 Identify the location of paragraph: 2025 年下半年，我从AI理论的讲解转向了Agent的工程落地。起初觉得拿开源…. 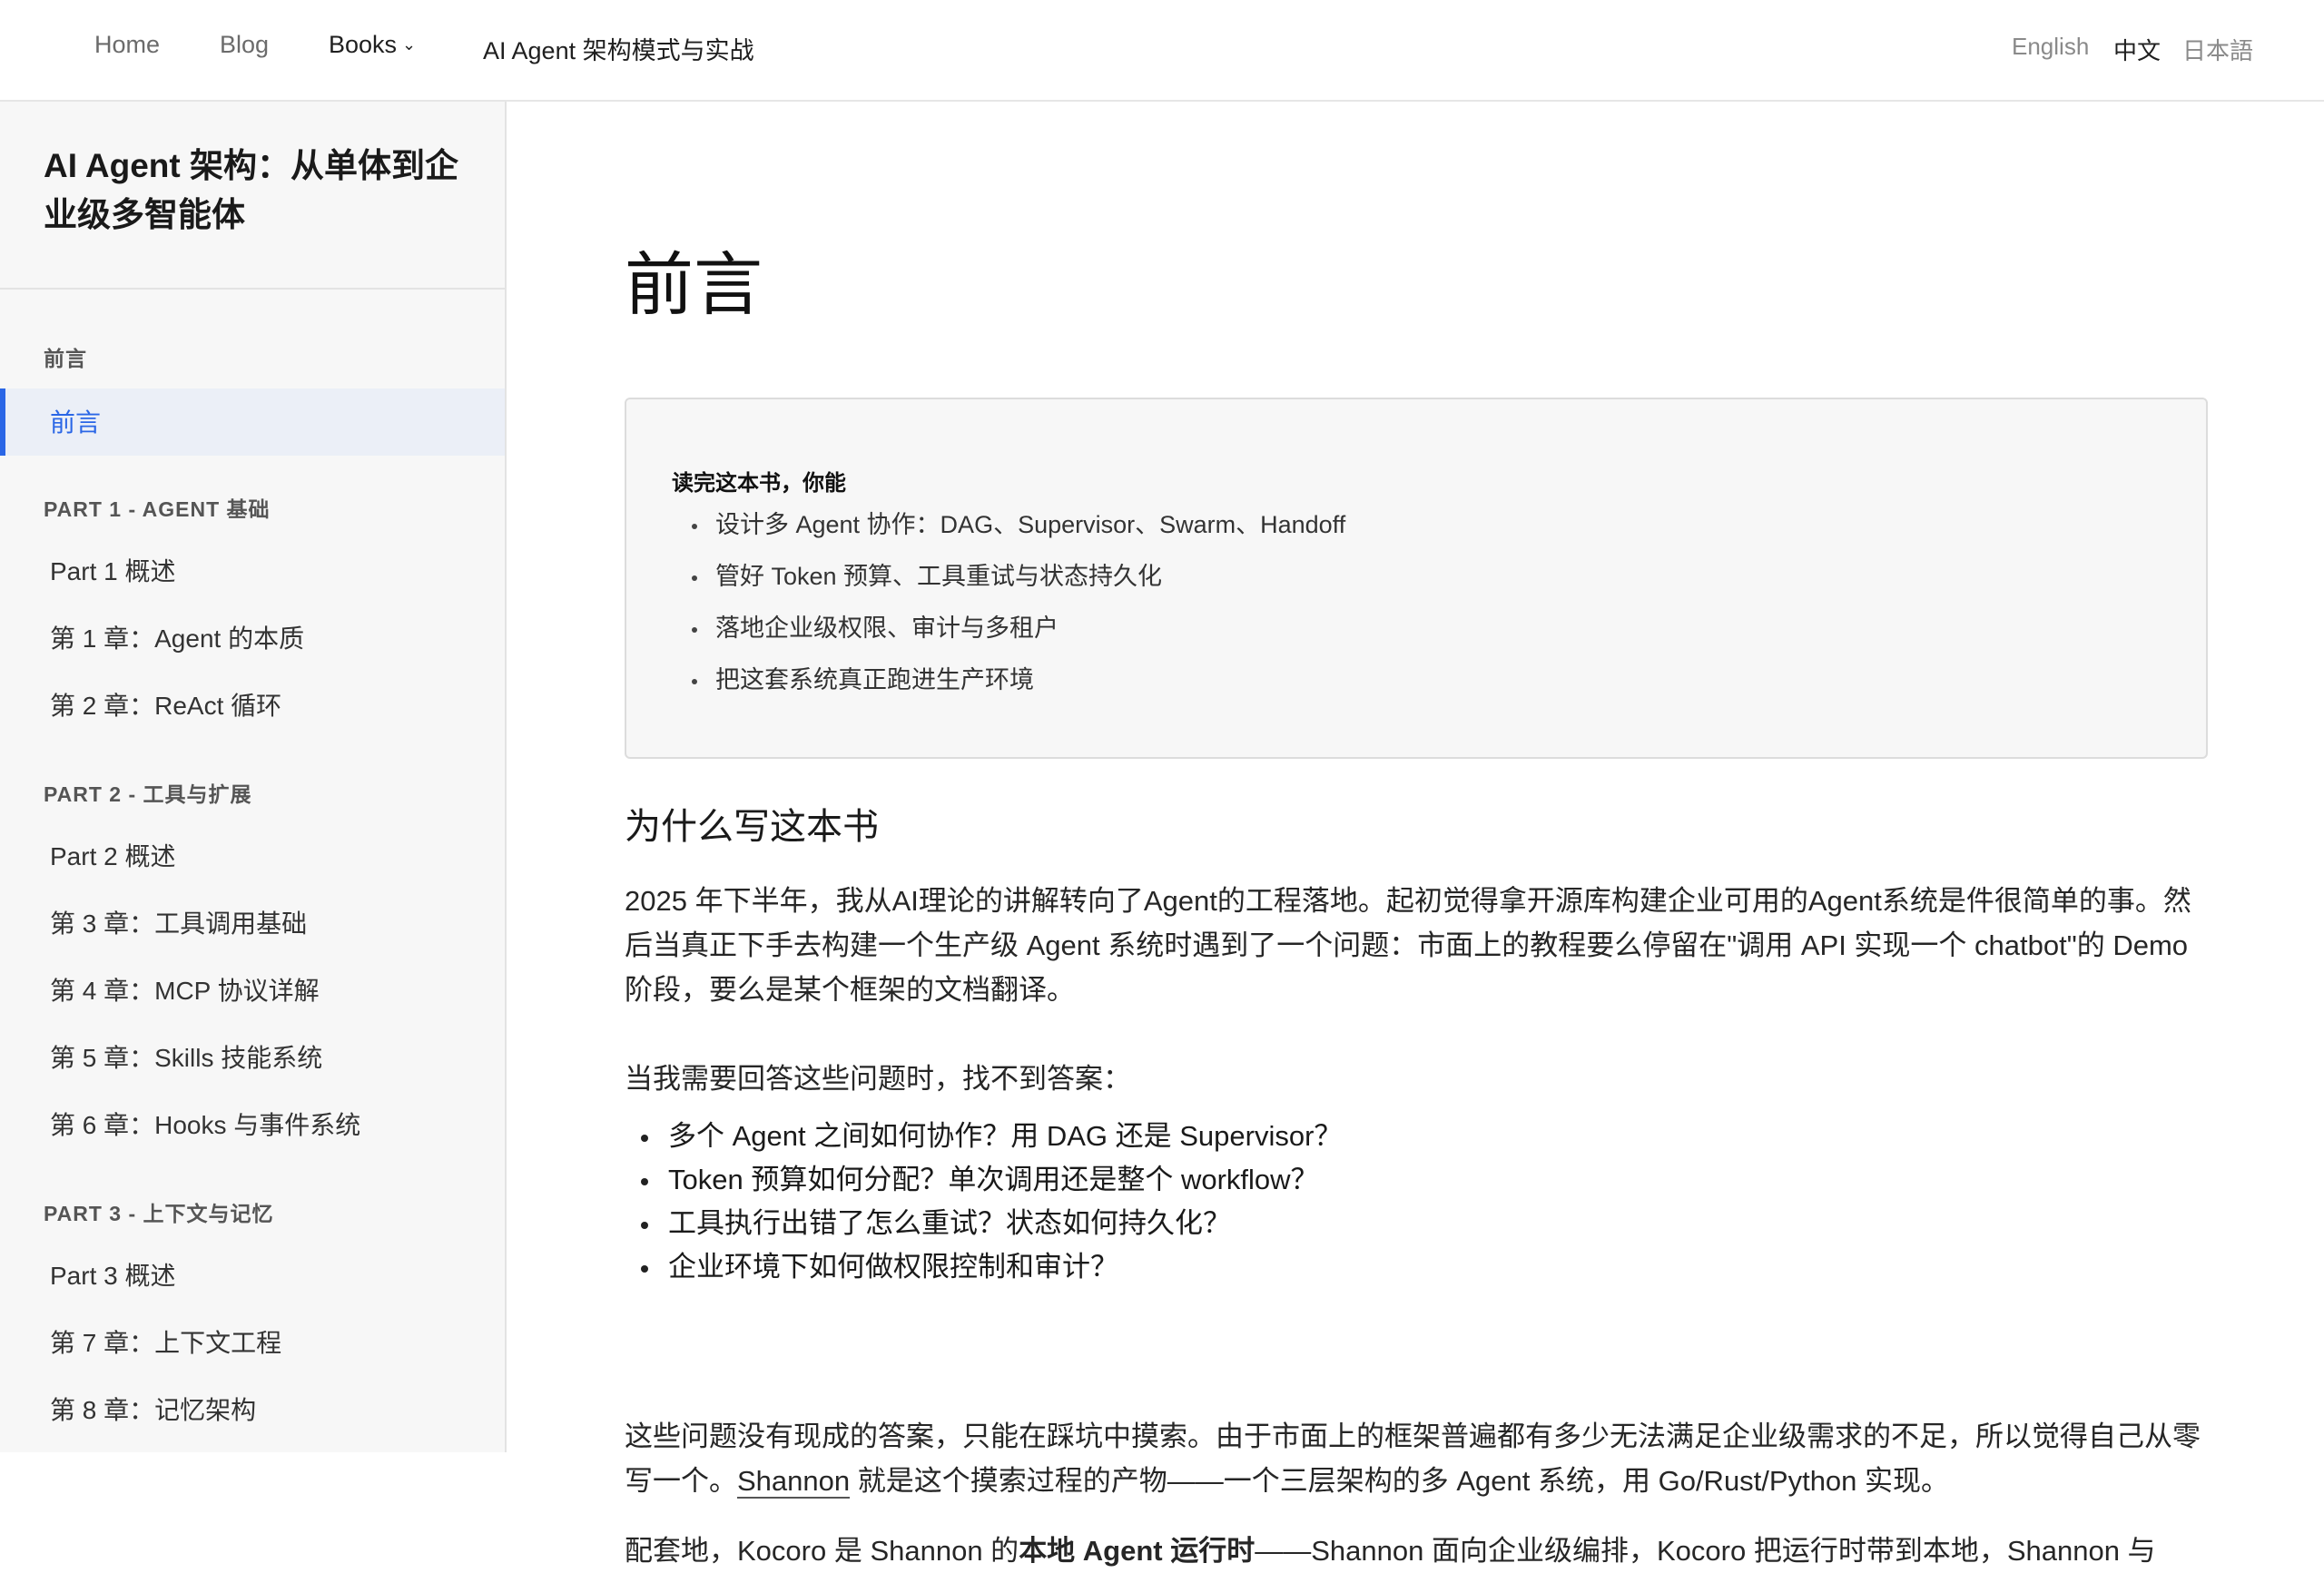
(1408, 945).